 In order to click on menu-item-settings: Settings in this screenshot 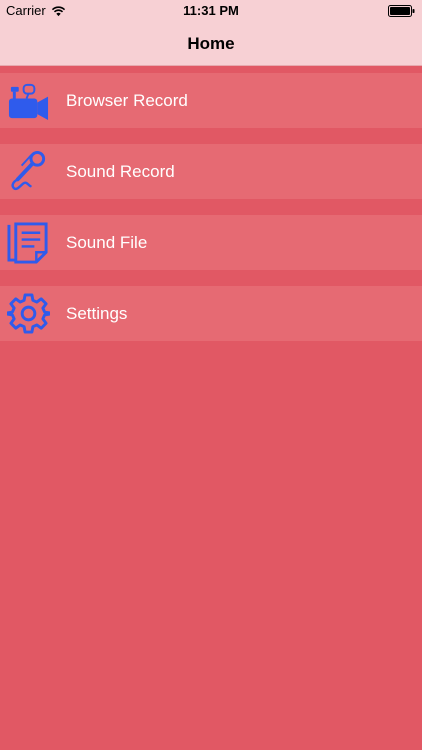, I will do `click(211, 313)`.